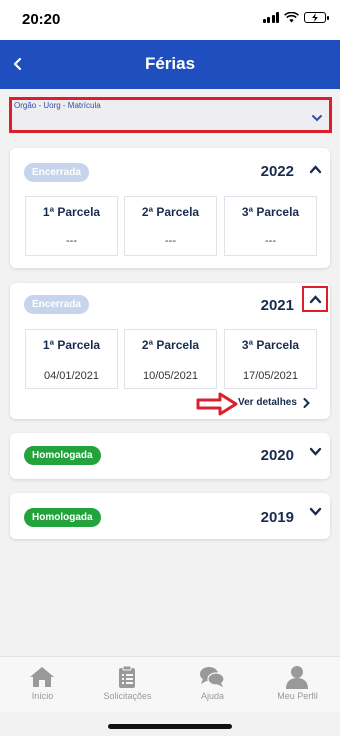 This screenshot has height=736, width=340. Describe the element at coordinates (291, 17) in the screenshot. I see `wifi-icon` at that location.